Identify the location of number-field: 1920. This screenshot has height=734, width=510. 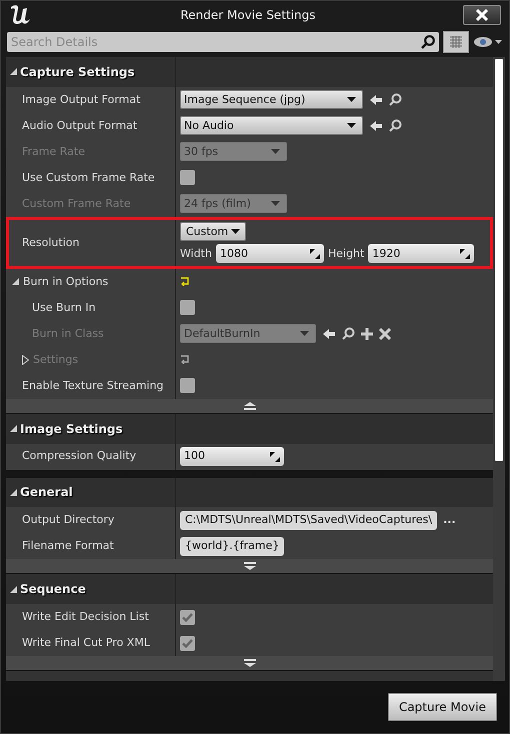
(421, 254).